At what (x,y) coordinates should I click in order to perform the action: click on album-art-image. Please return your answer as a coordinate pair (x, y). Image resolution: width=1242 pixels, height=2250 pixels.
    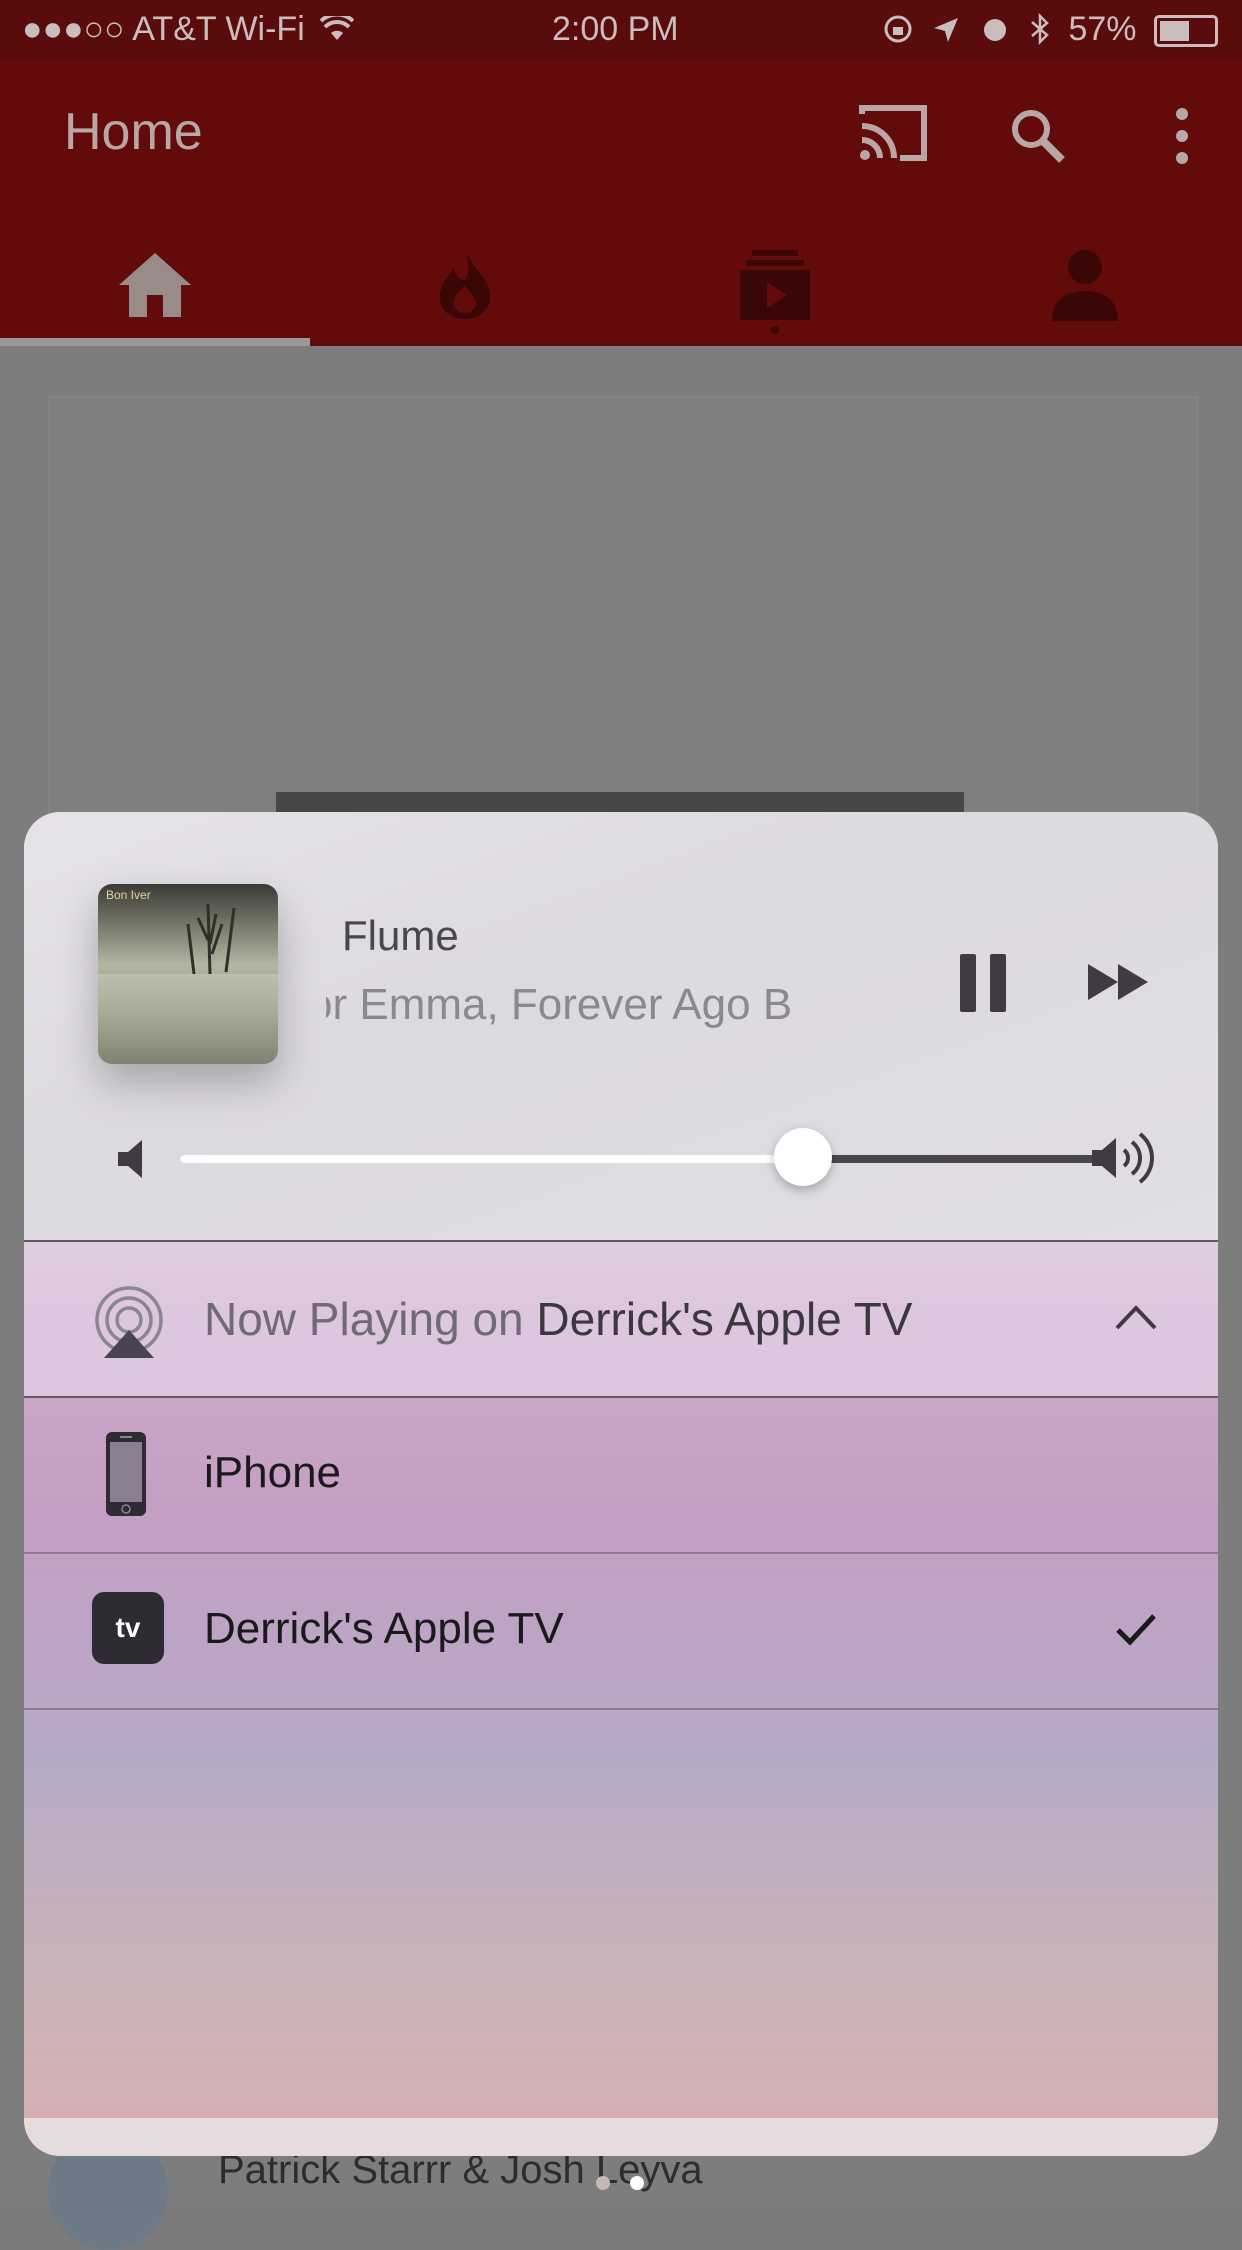
    Looking at the image, I should click on (188, 983).